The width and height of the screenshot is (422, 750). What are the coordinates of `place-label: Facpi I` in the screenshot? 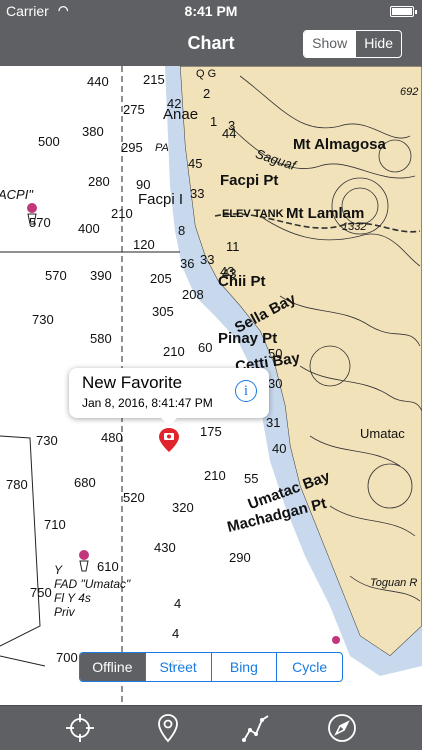 It's located at (161, 199).